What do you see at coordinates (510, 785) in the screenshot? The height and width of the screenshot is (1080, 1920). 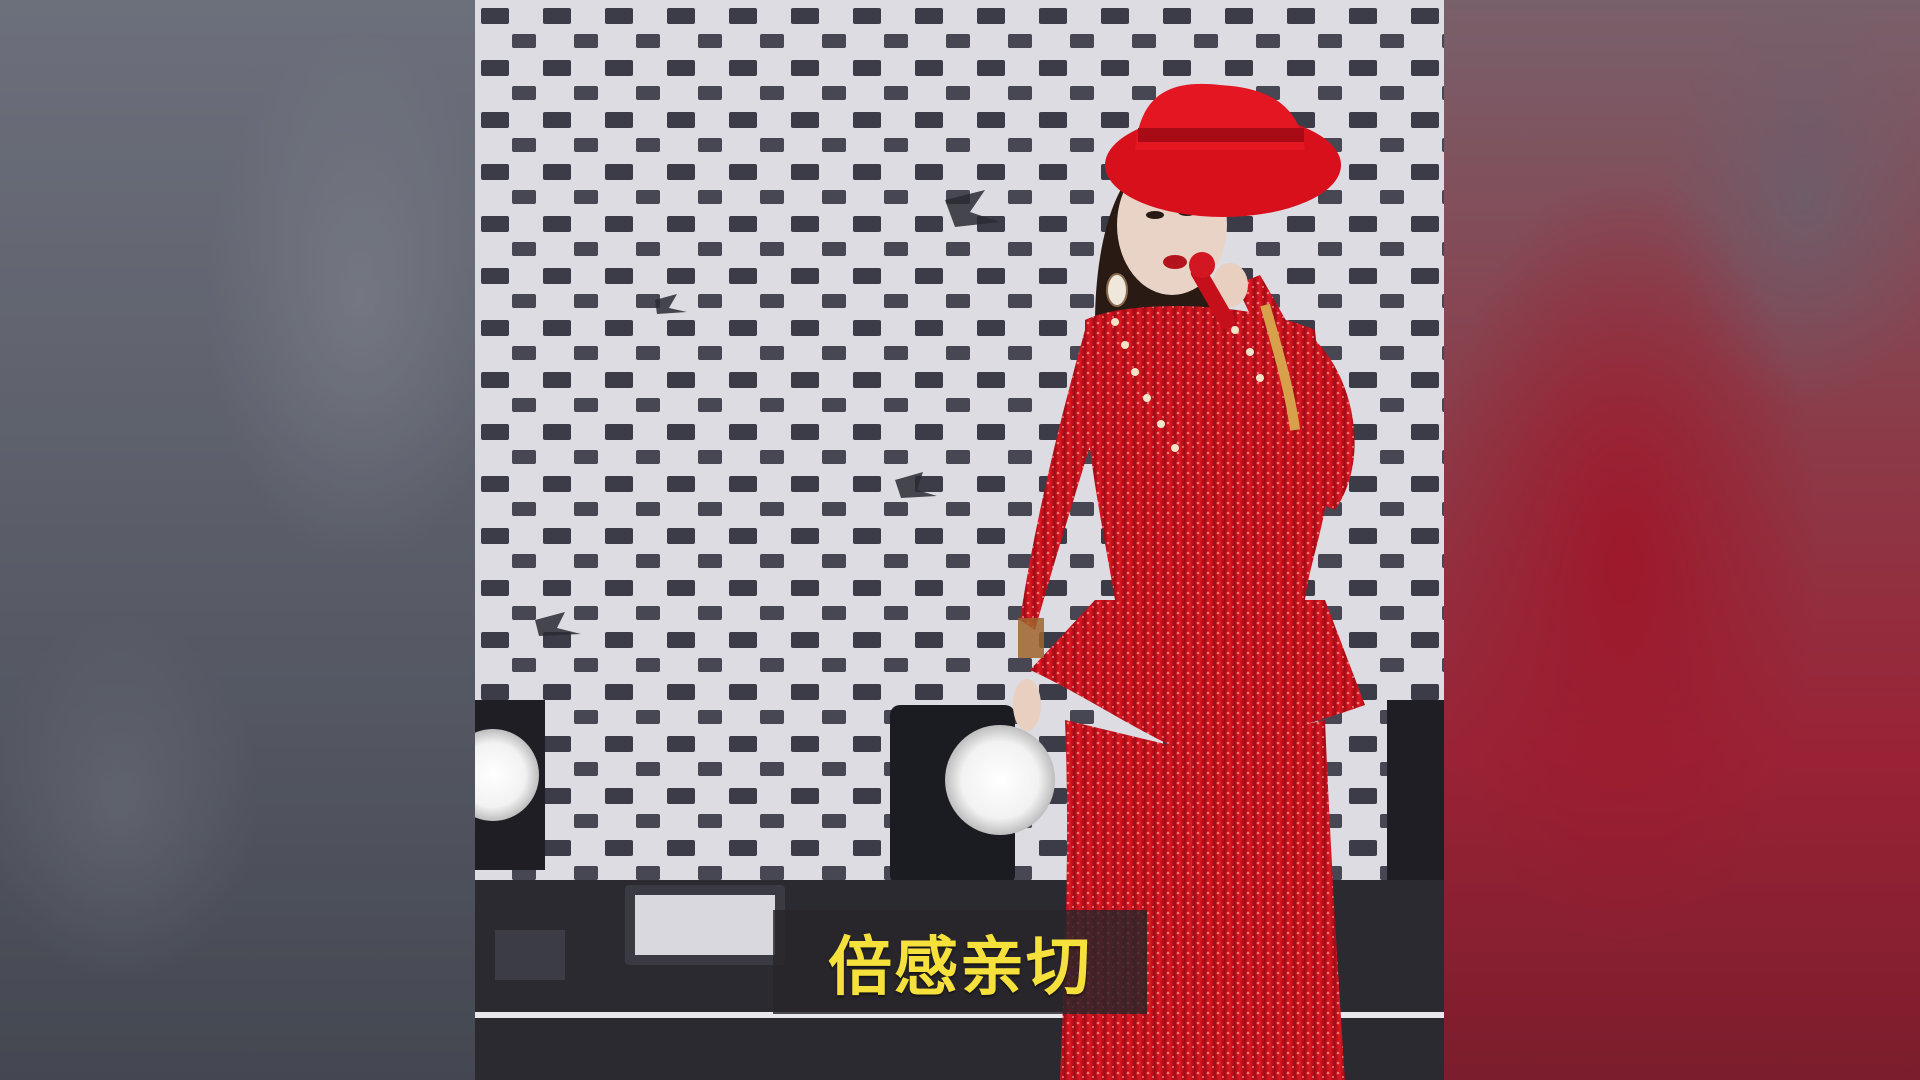 I see `stage-light-left` at bounding box center [510, 785].